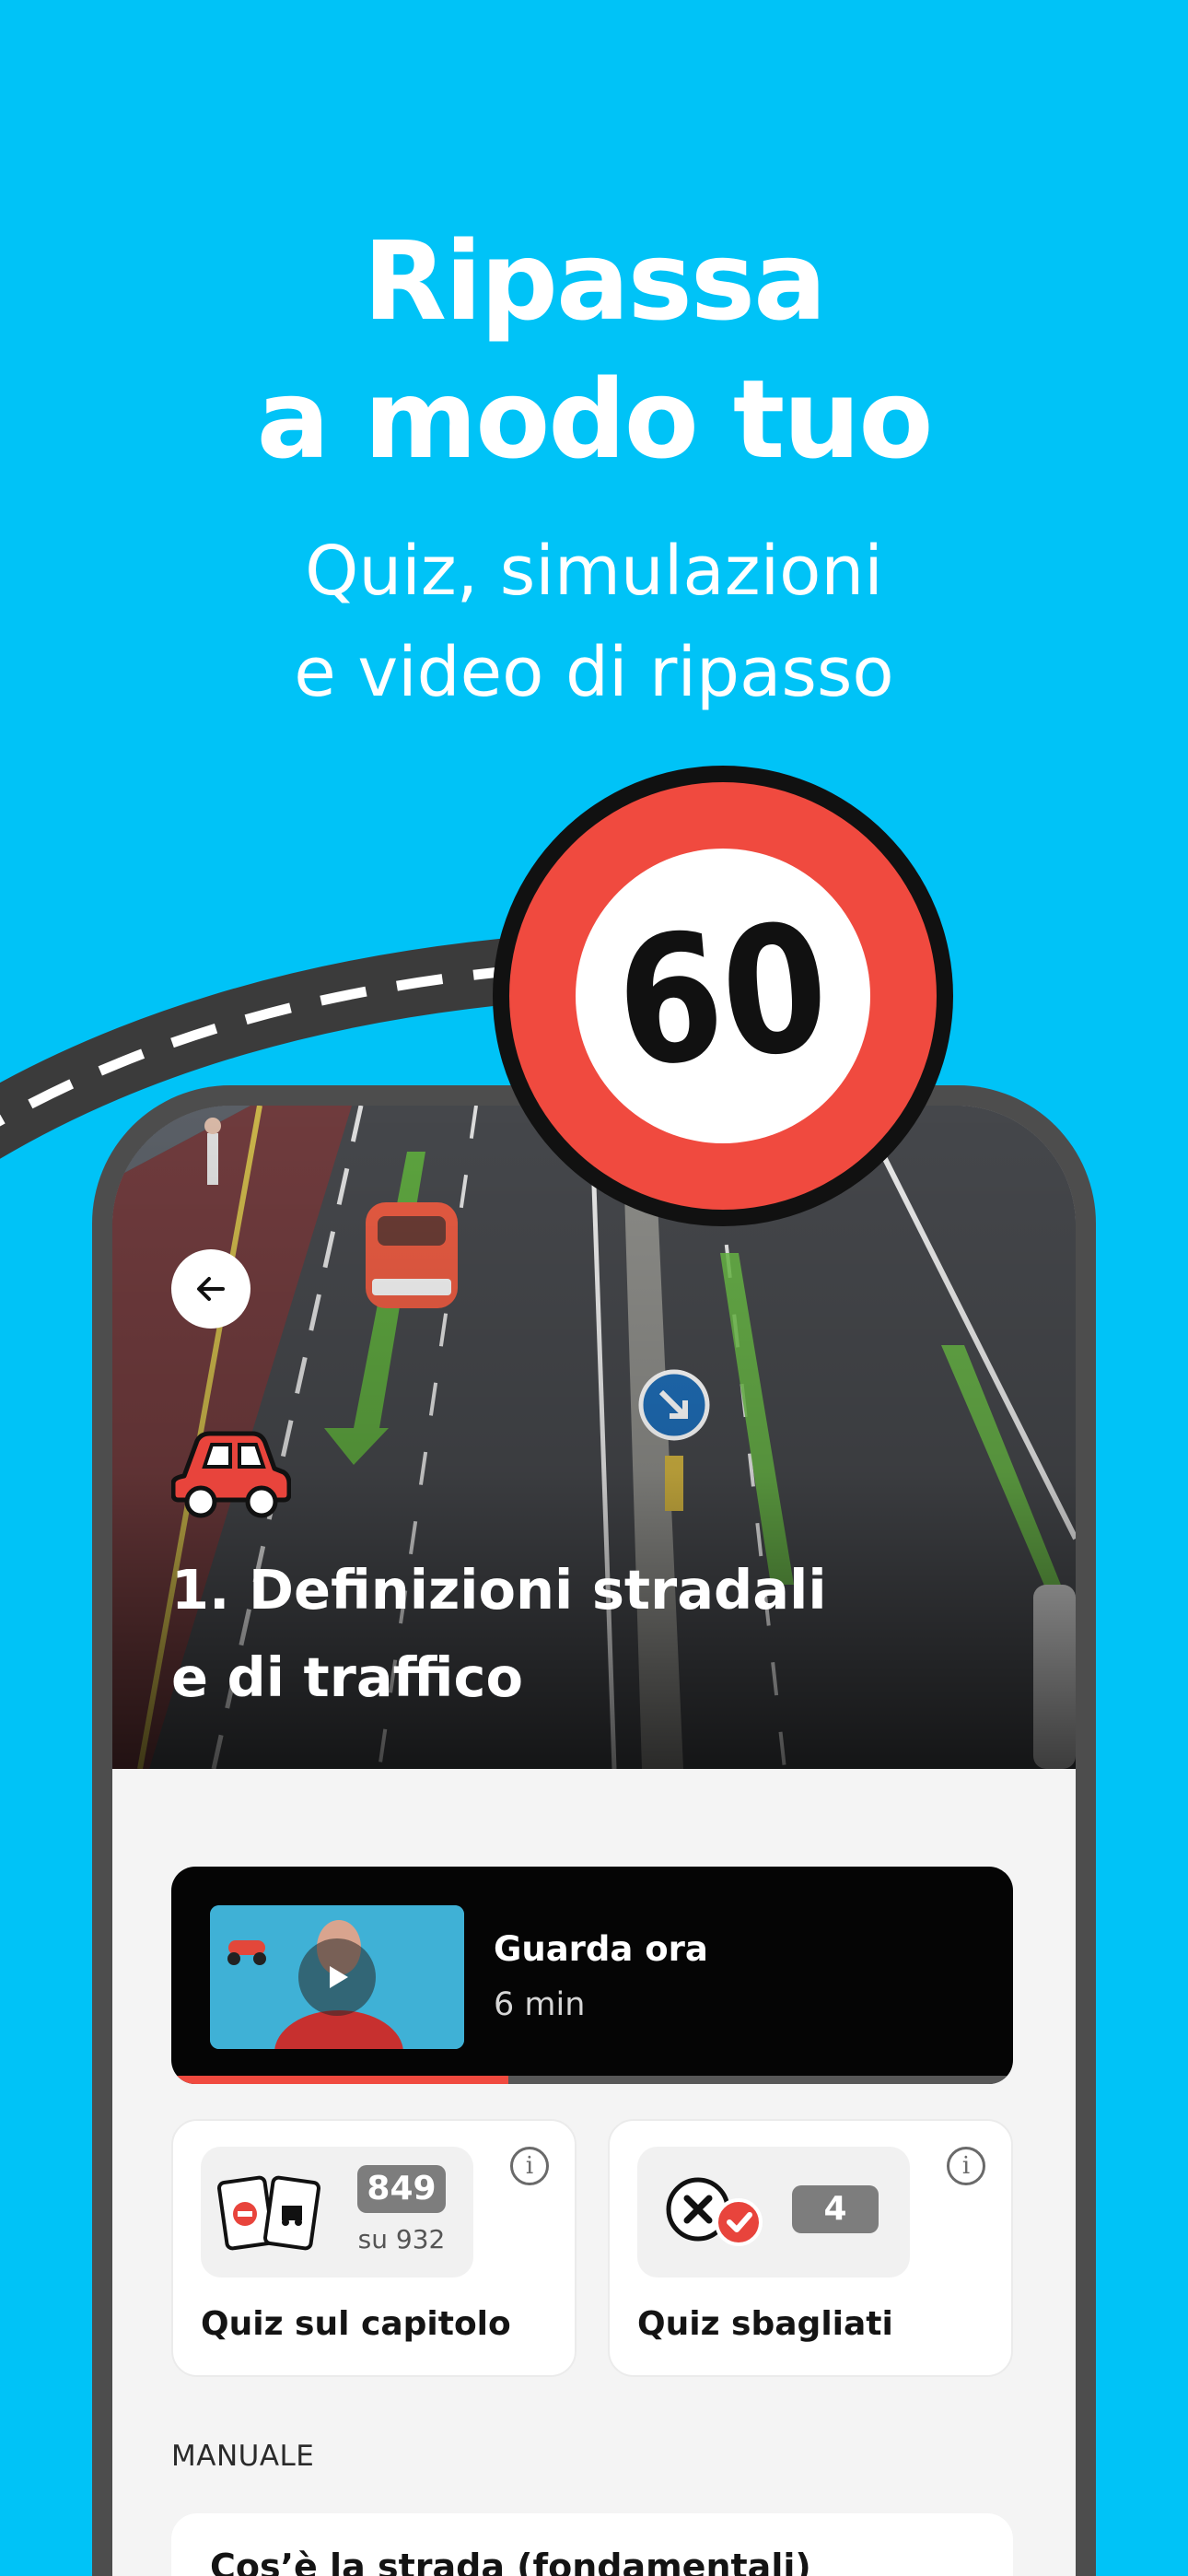 The width and height of the screenshot is (1188, 2576). Describe the element at coordinates (540, 2004) in the screenshot. I see `video-duration: 6 min` at that location.